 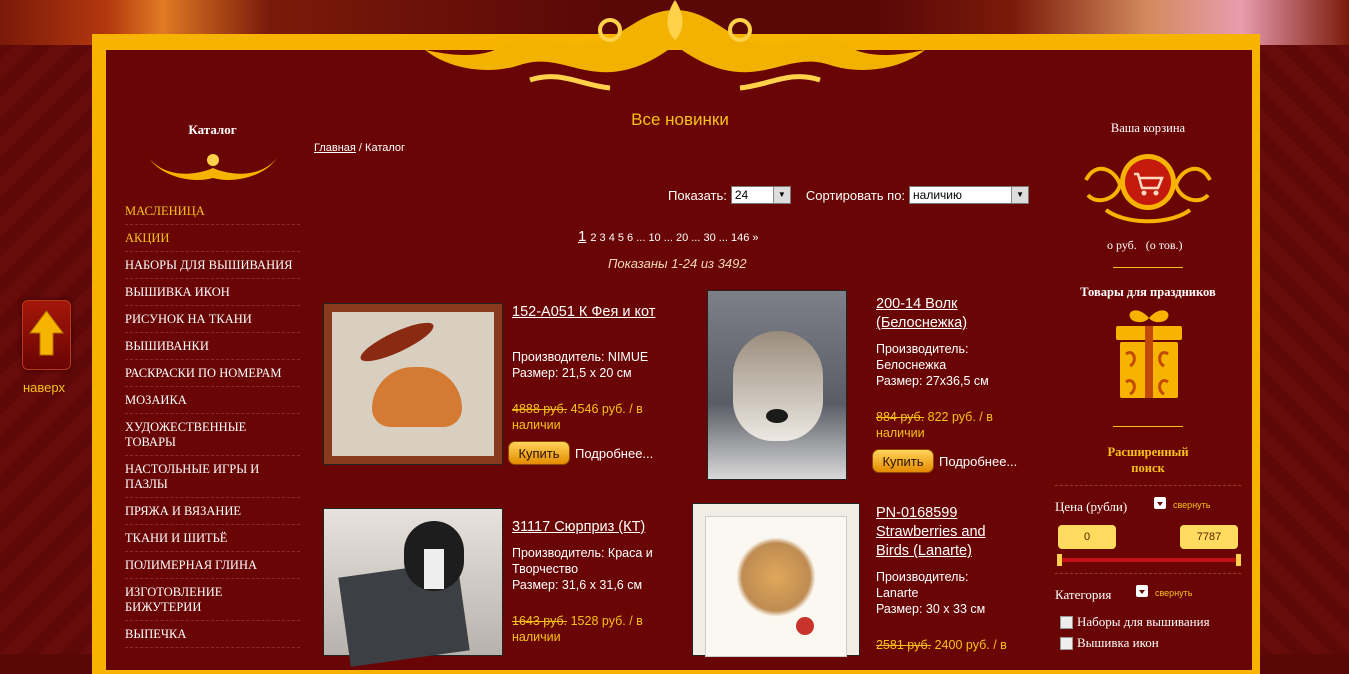 What do you see at coordinates (572, 373) in the screenshot?
I see `product-size: Размер: 21,5 х 20 см` at bounding box center [572, 373].